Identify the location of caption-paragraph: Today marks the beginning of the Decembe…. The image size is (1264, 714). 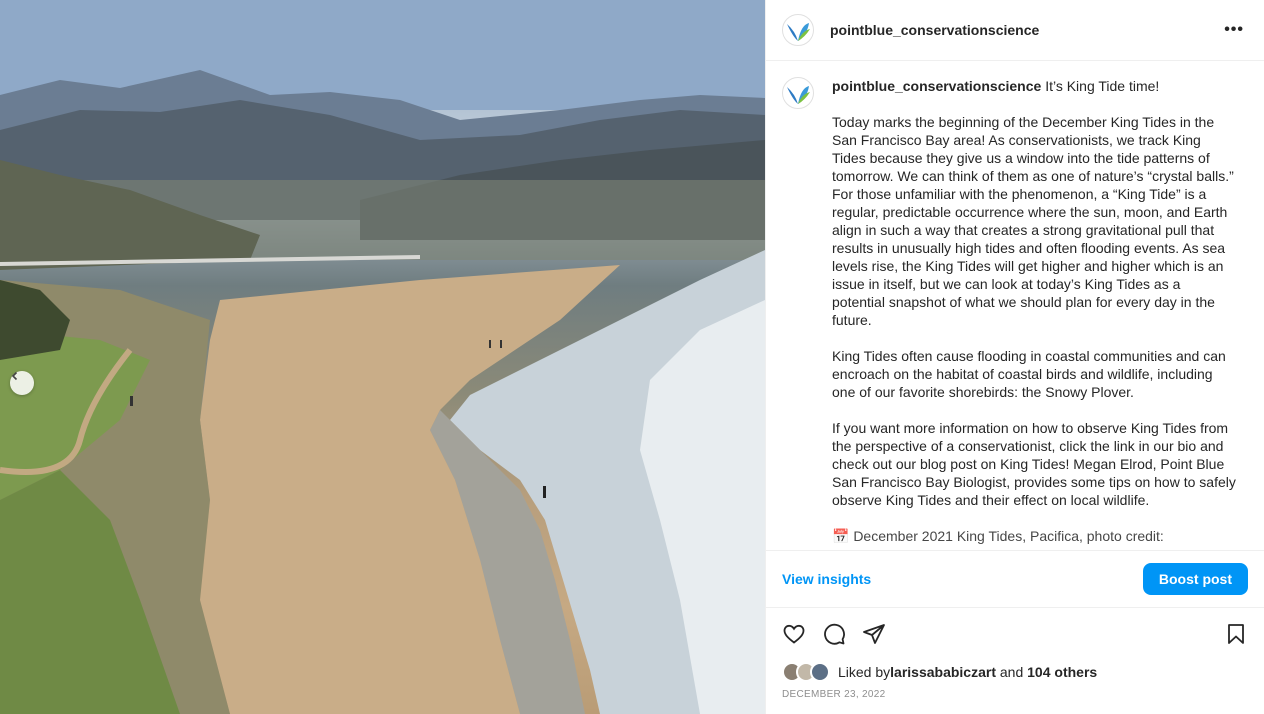
(1033, 221).